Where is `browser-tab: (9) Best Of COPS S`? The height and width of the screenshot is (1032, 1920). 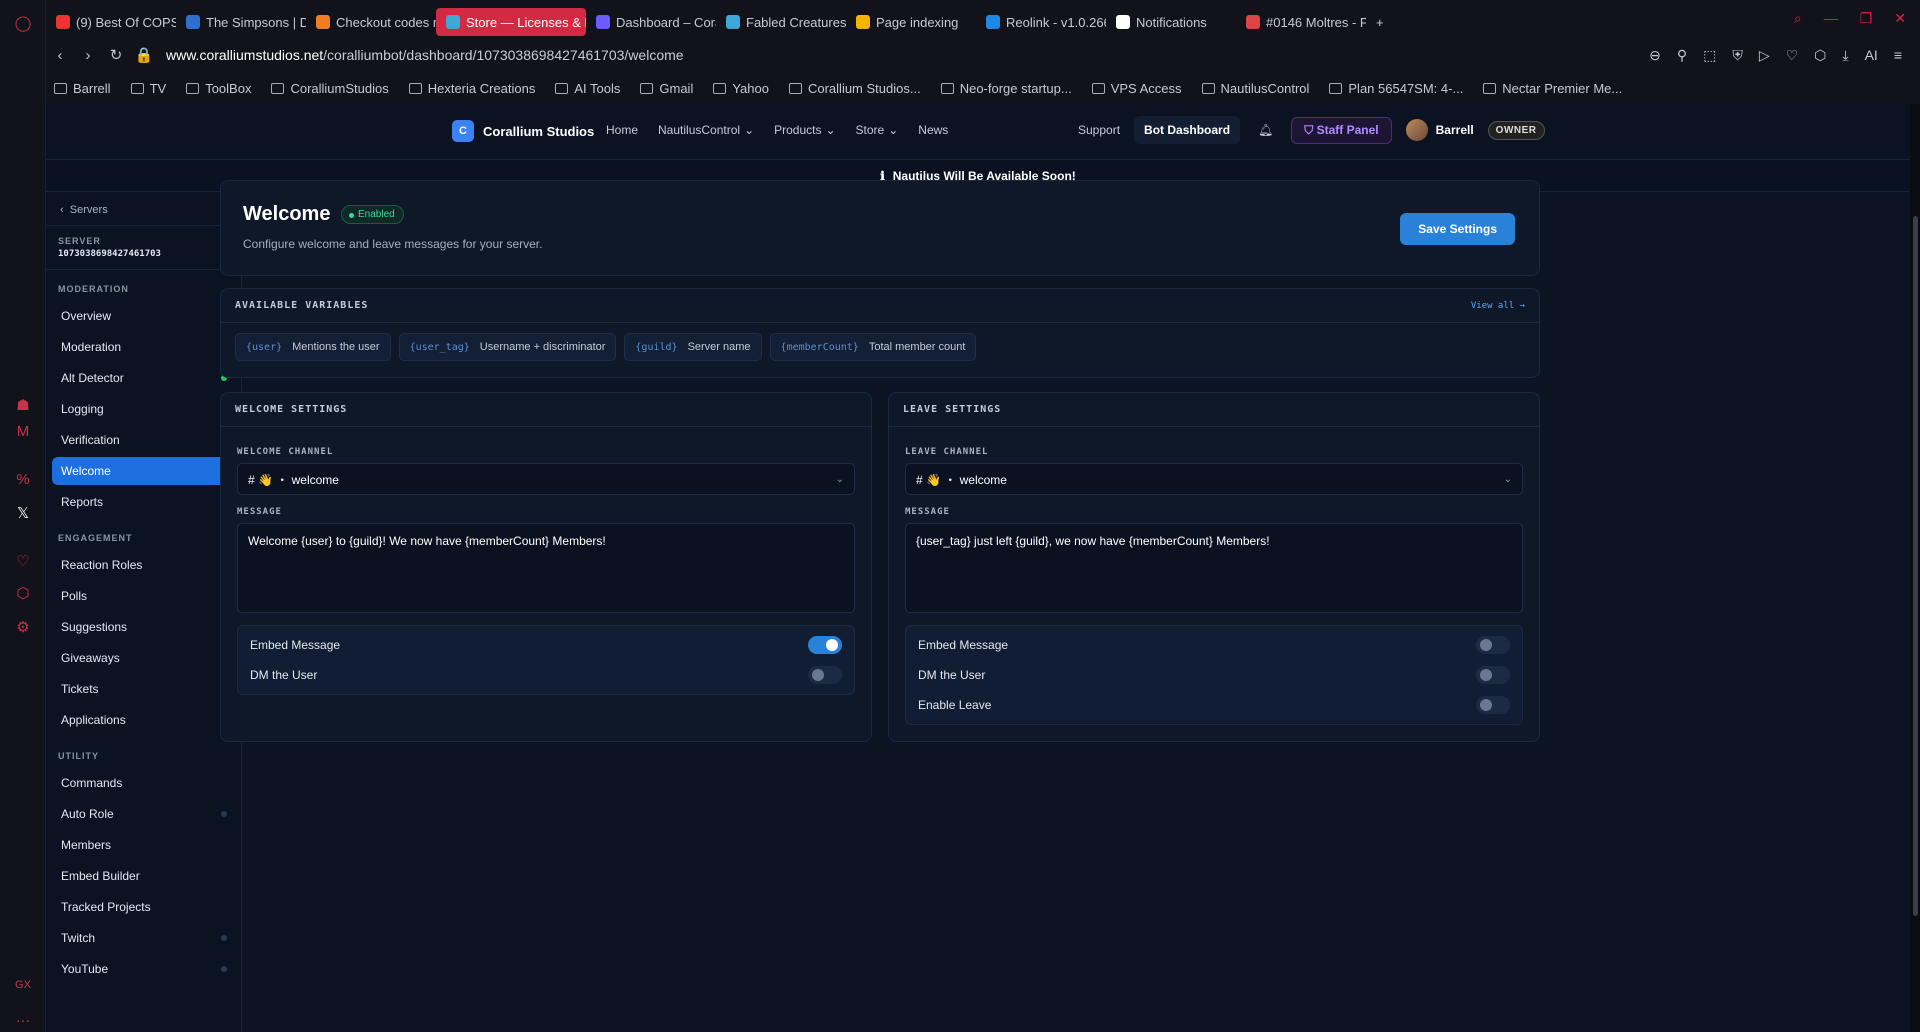
browser-tab: (9) Best Of COPS S is located at coordinates (111, 22).